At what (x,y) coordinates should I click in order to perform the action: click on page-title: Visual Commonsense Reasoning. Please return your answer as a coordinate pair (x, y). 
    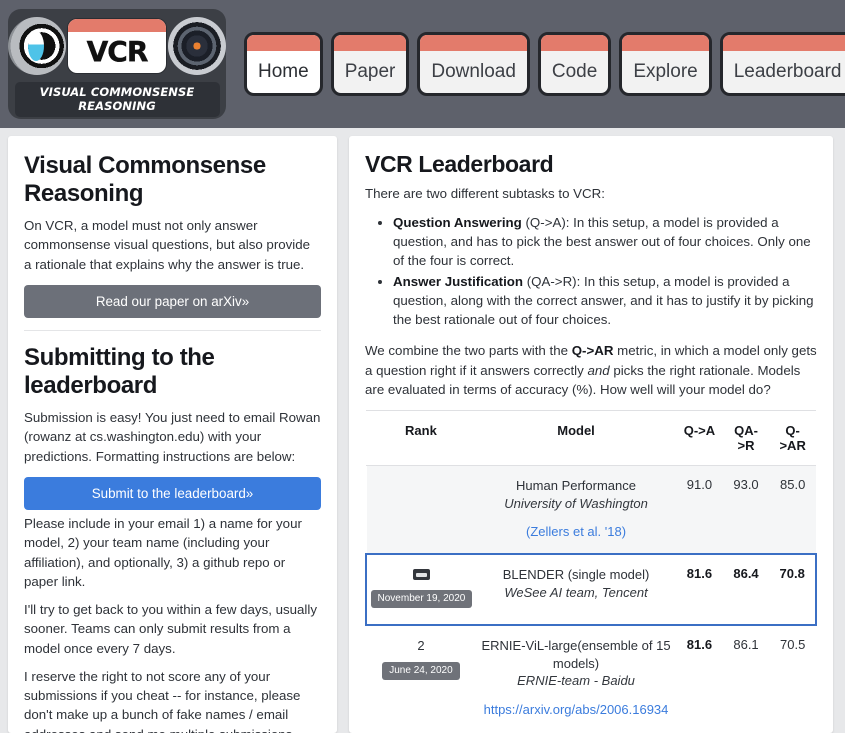
    Looking at the image, I should click on (145, 179).